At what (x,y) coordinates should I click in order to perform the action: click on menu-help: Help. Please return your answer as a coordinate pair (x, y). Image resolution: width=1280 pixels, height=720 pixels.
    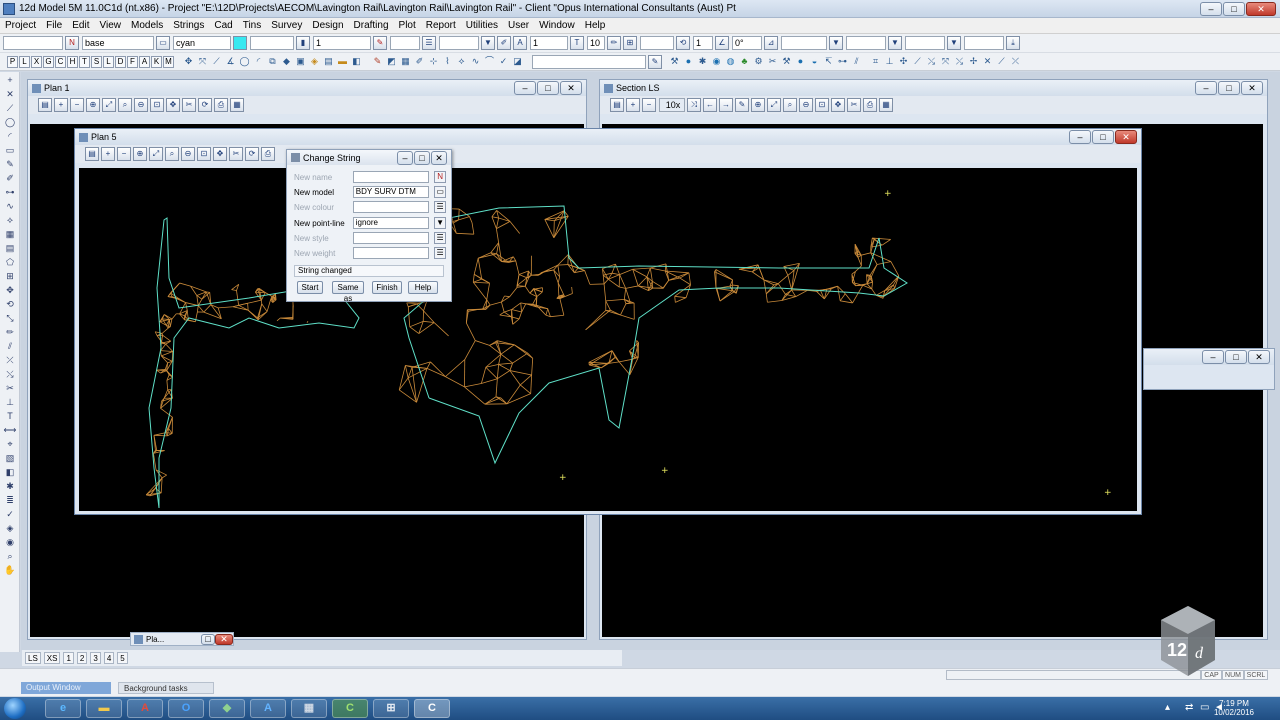
    Looking at the image, I should click on (595, 25).